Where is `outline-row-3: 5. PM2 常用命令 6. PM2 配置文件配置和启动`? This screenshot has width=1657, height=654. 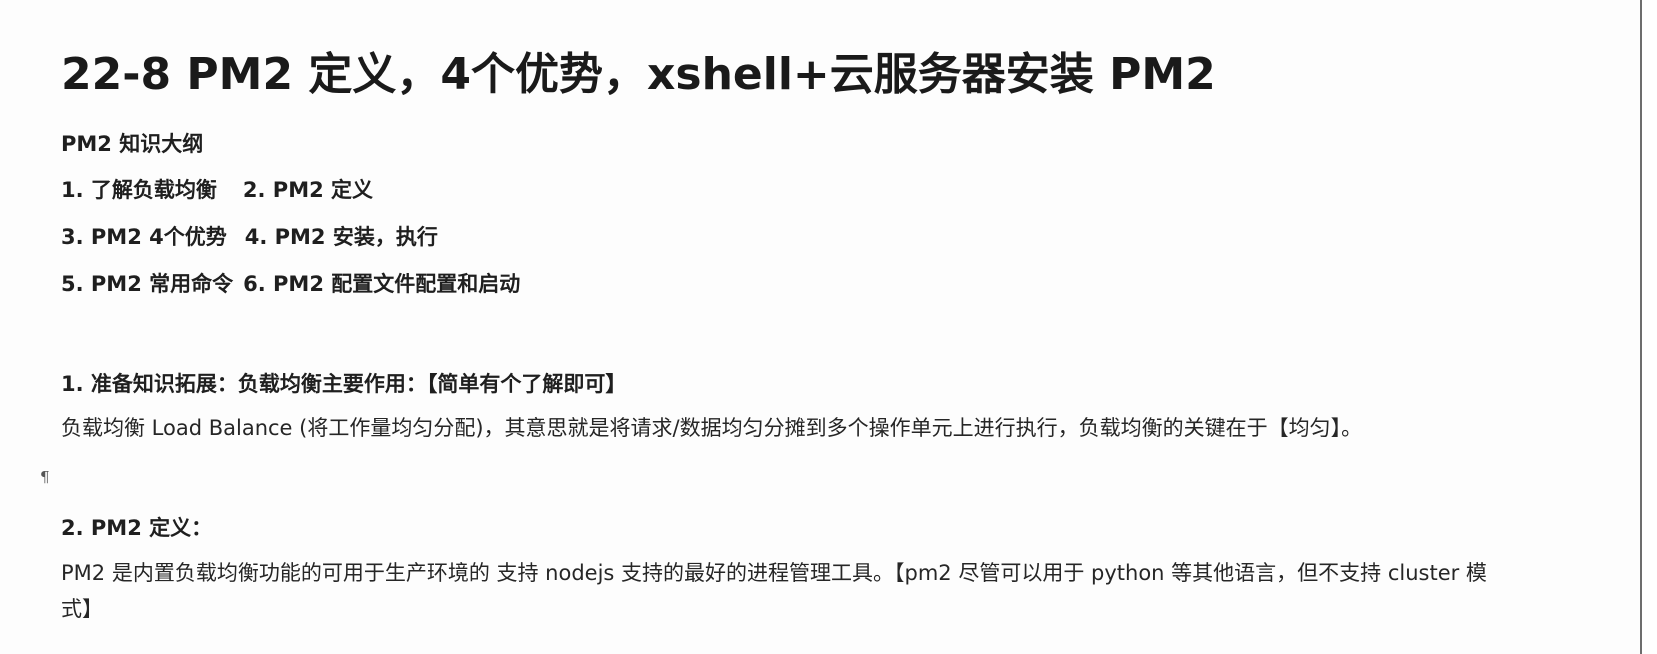
outline-row-3: 5. PM2 常用命令 6. PM2 配置文件配置和启动 is located at coordinates (290, 283).